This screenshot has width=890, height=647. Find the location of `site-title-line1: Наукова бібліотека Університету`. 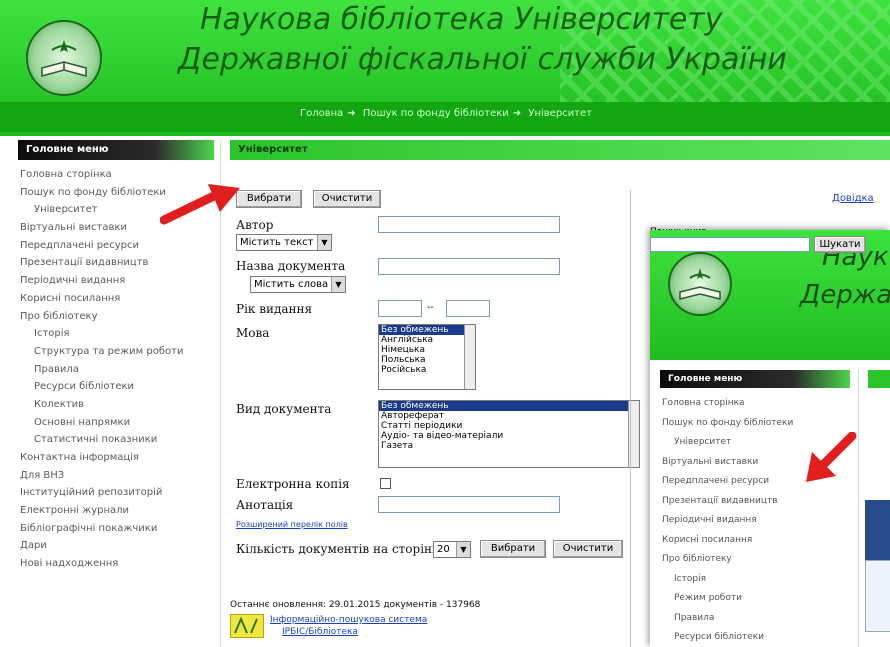

site-title-line1: Наукова бібліотека Університету is located at coordinates (461, 19).